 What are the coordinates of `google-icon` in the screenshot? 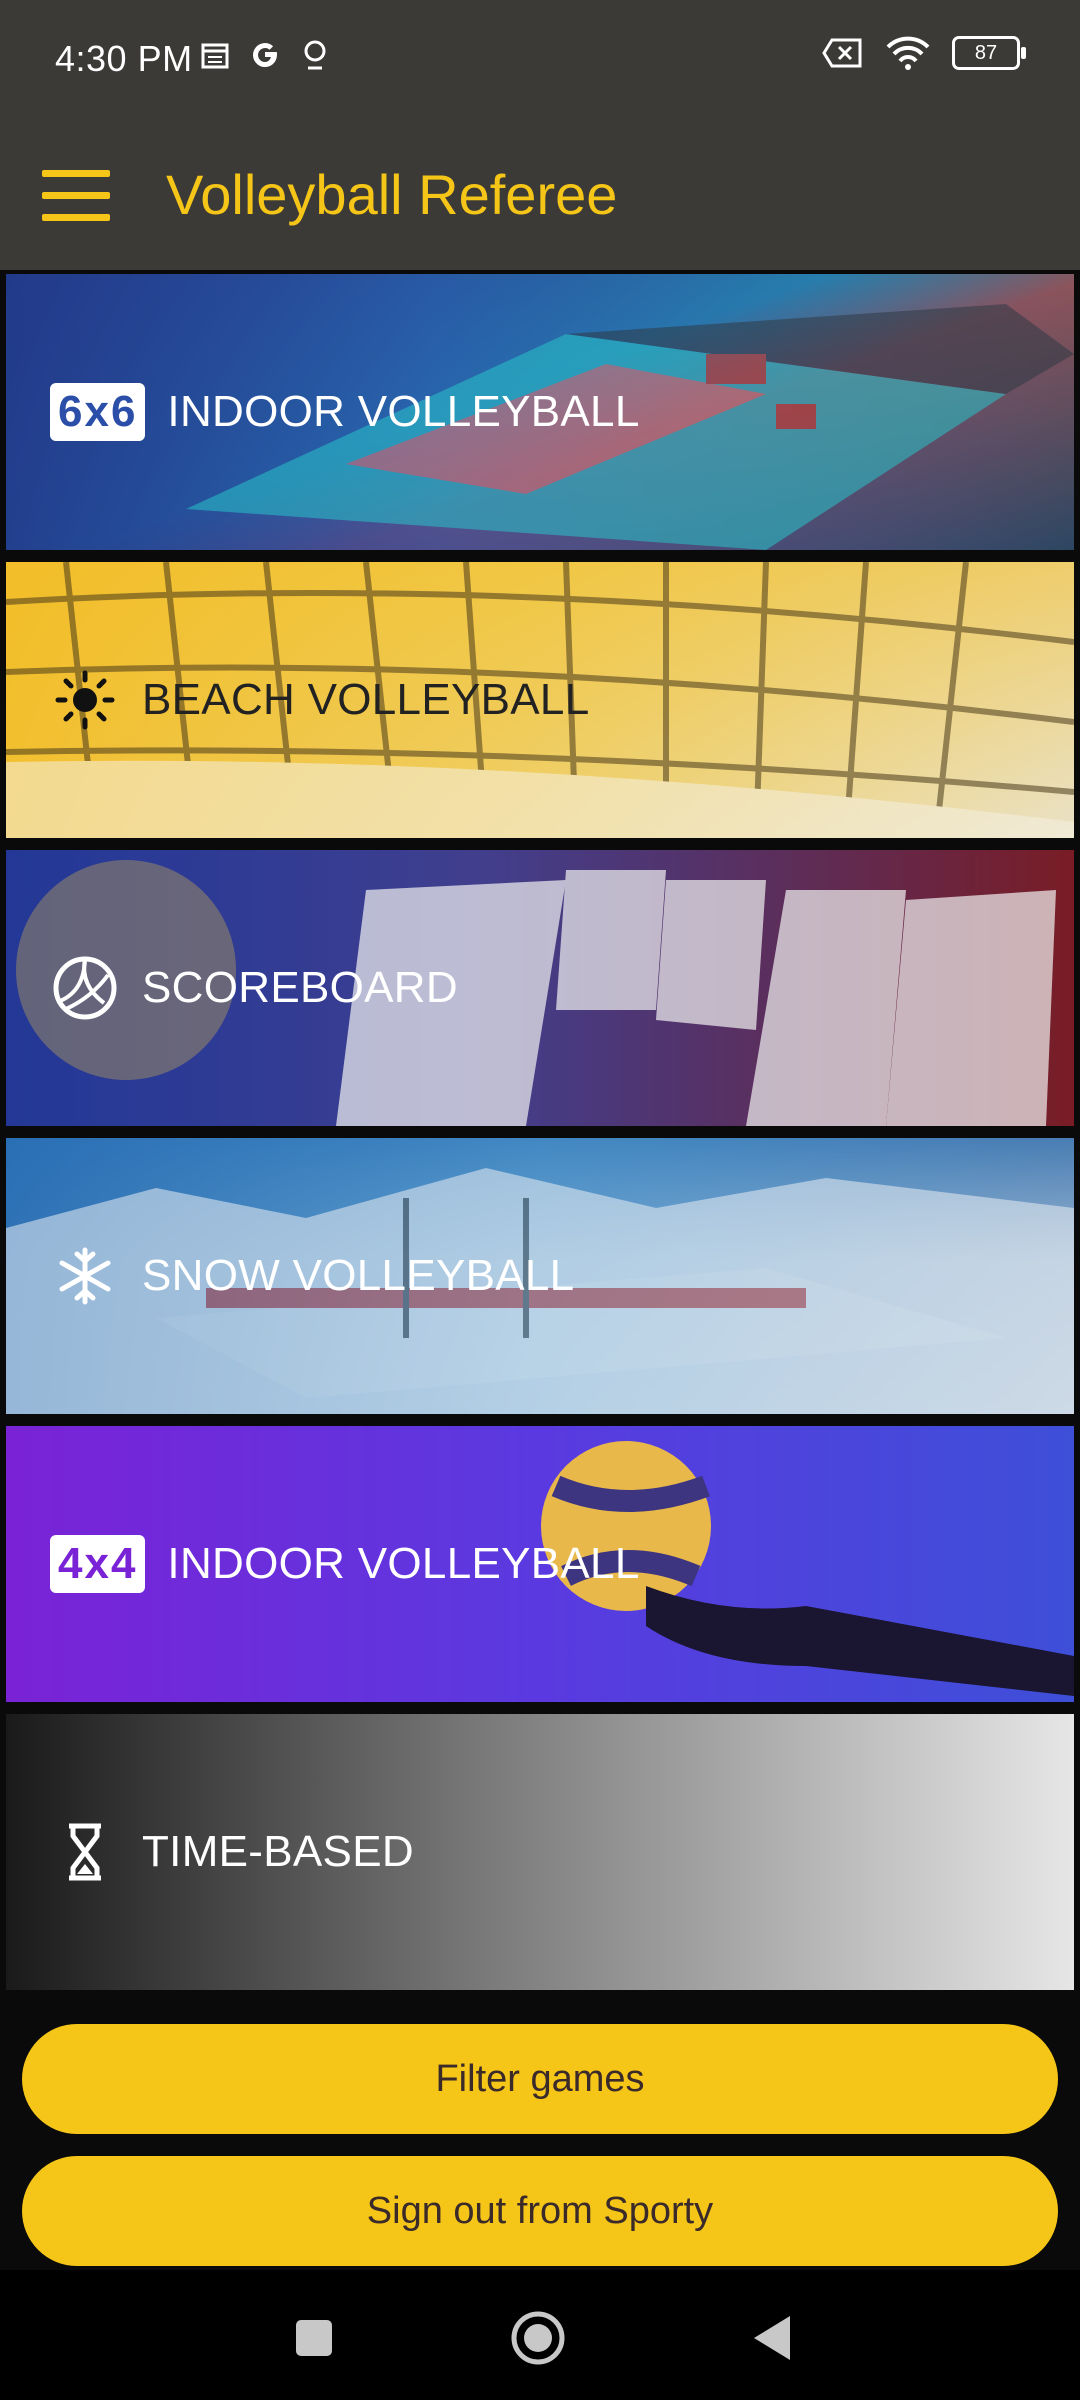 It's located at (265, 55).